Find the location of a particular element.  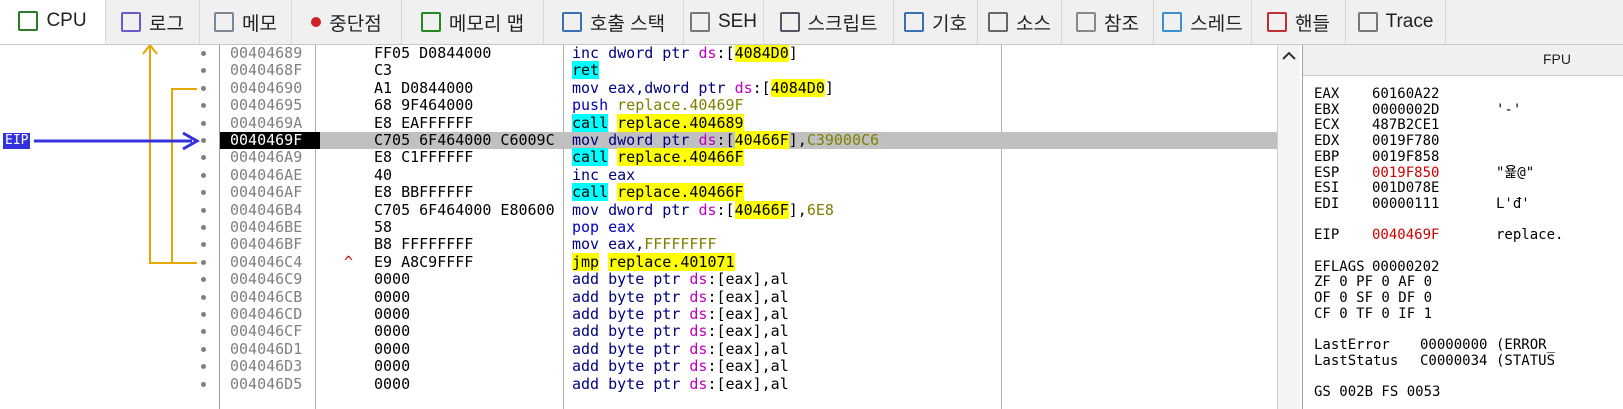

call-stack-icon is located at coordinates (571, 22).